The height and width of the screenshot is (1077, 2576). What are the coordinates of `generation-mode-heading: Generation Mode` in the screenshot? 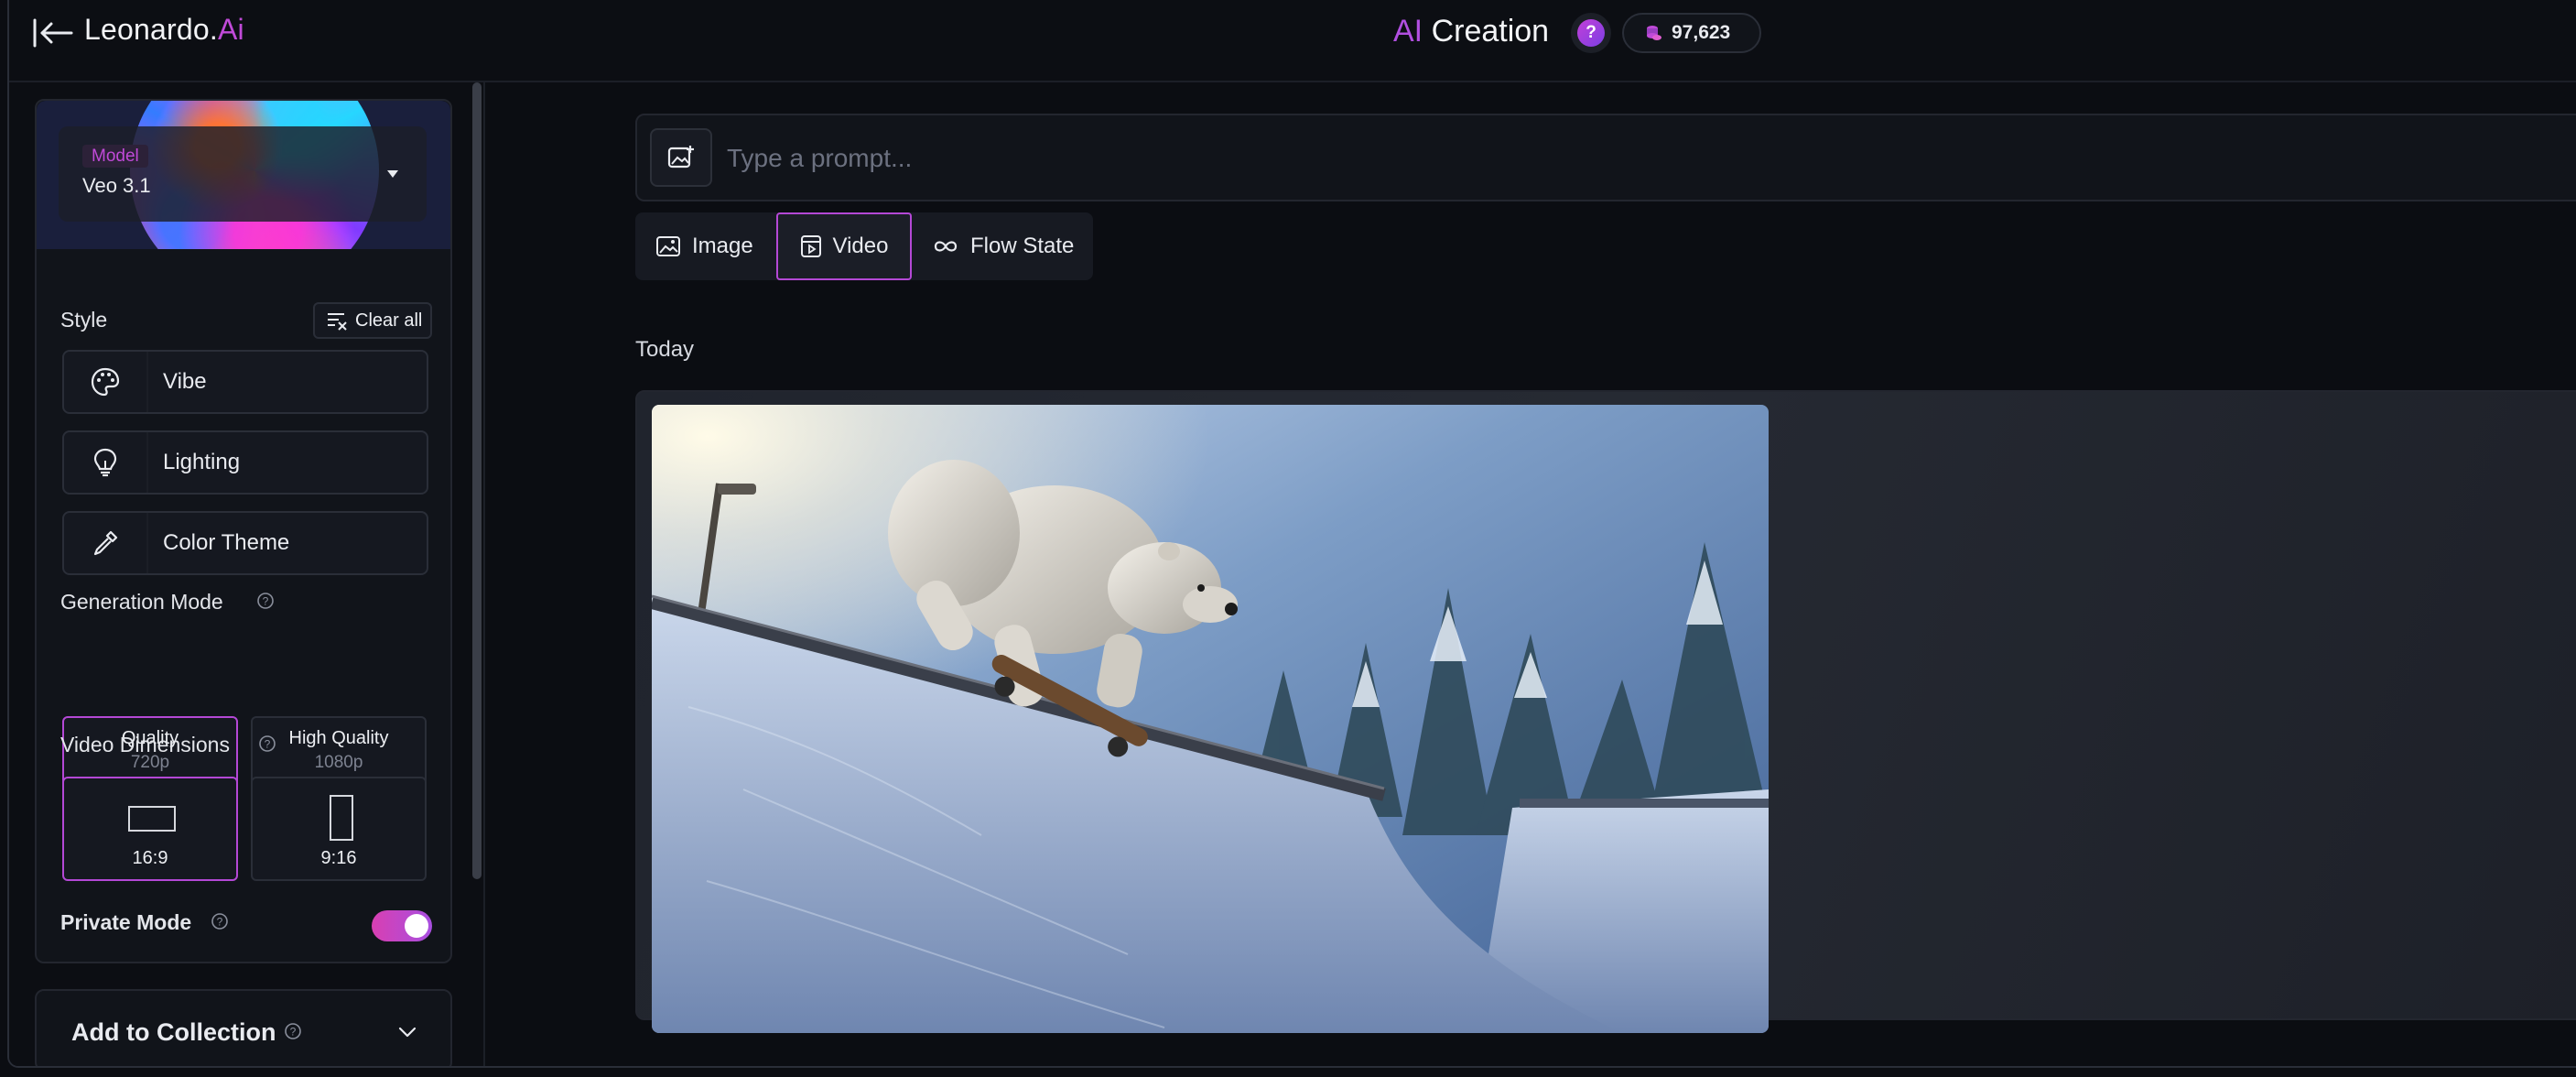 It's located at (142, 602).